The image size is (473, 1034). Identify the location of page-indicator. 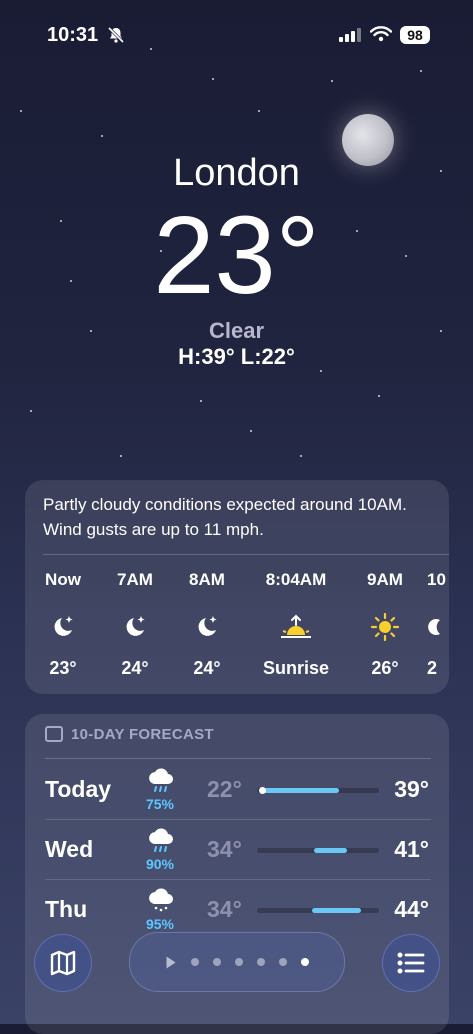
(237, 962).